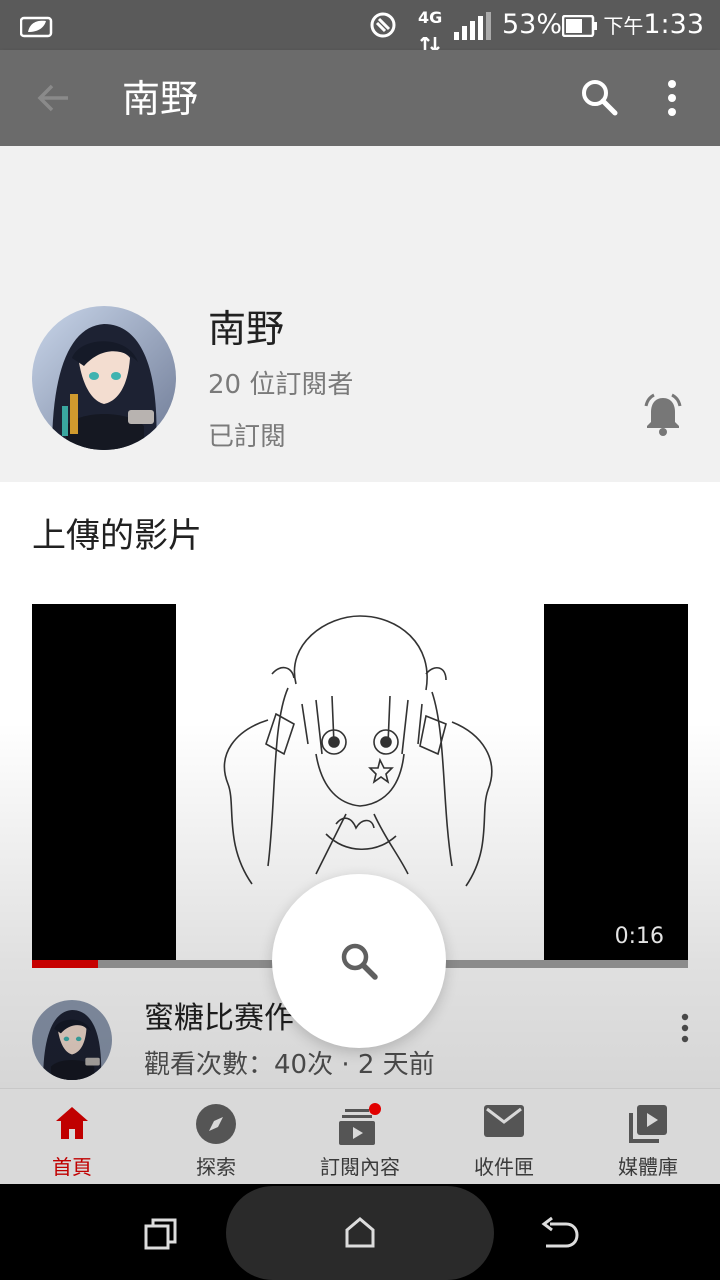 Image resolution: width=720 pixels, height=1280 pixels. I want to click on battery-icon, so click(579, 29).